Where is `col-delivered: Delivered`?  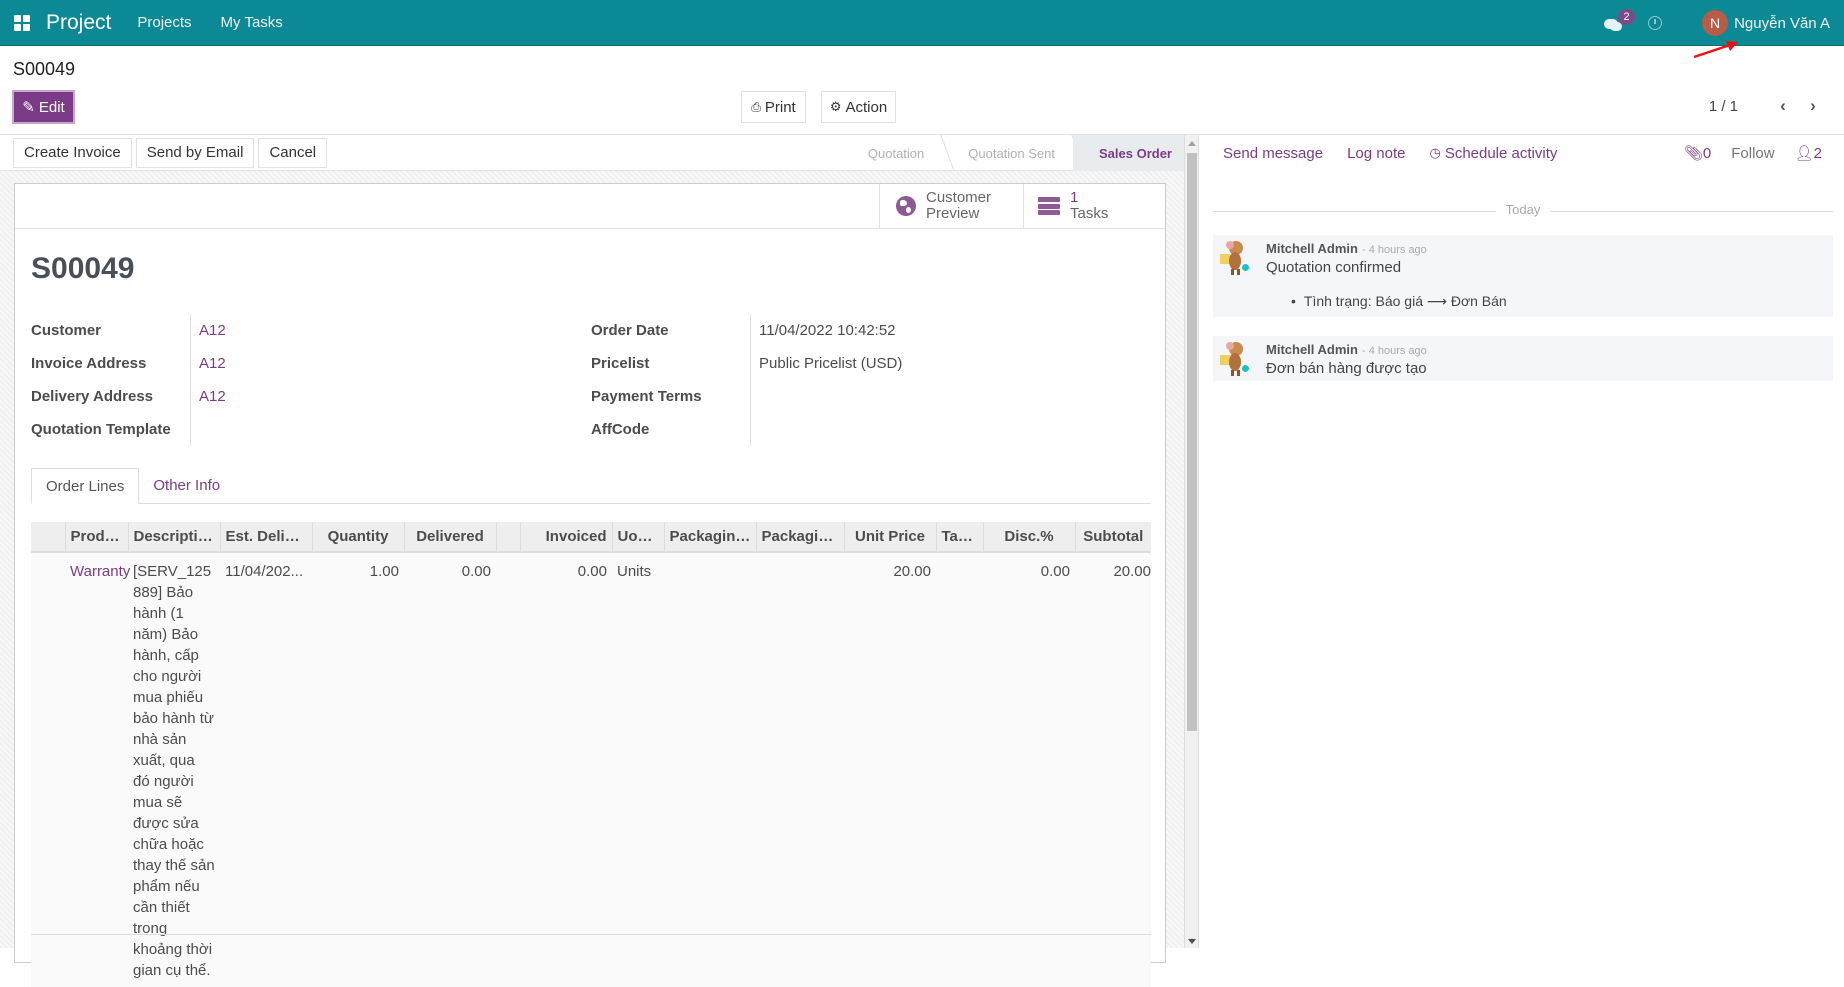 col-delivered: Delivered is located at coordinates (450, 537).